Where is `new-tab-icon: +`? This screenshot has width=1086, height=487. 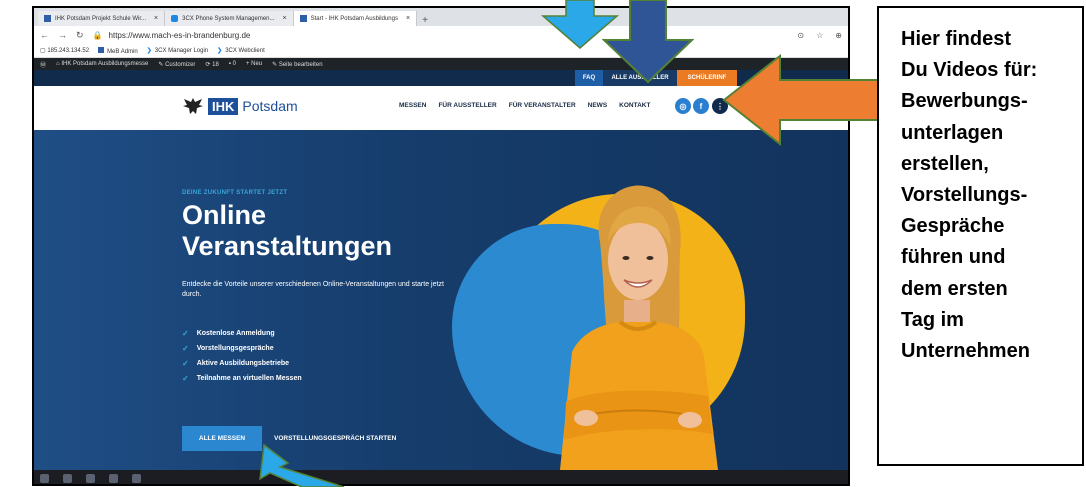
new-tab-icon: + is located at coordinates (425, 20).